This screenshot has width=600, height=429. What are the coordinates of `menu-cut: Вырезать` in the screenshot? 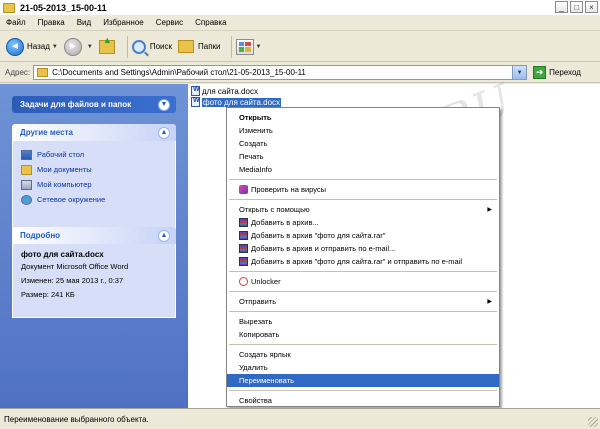 It's located at (363, 321).